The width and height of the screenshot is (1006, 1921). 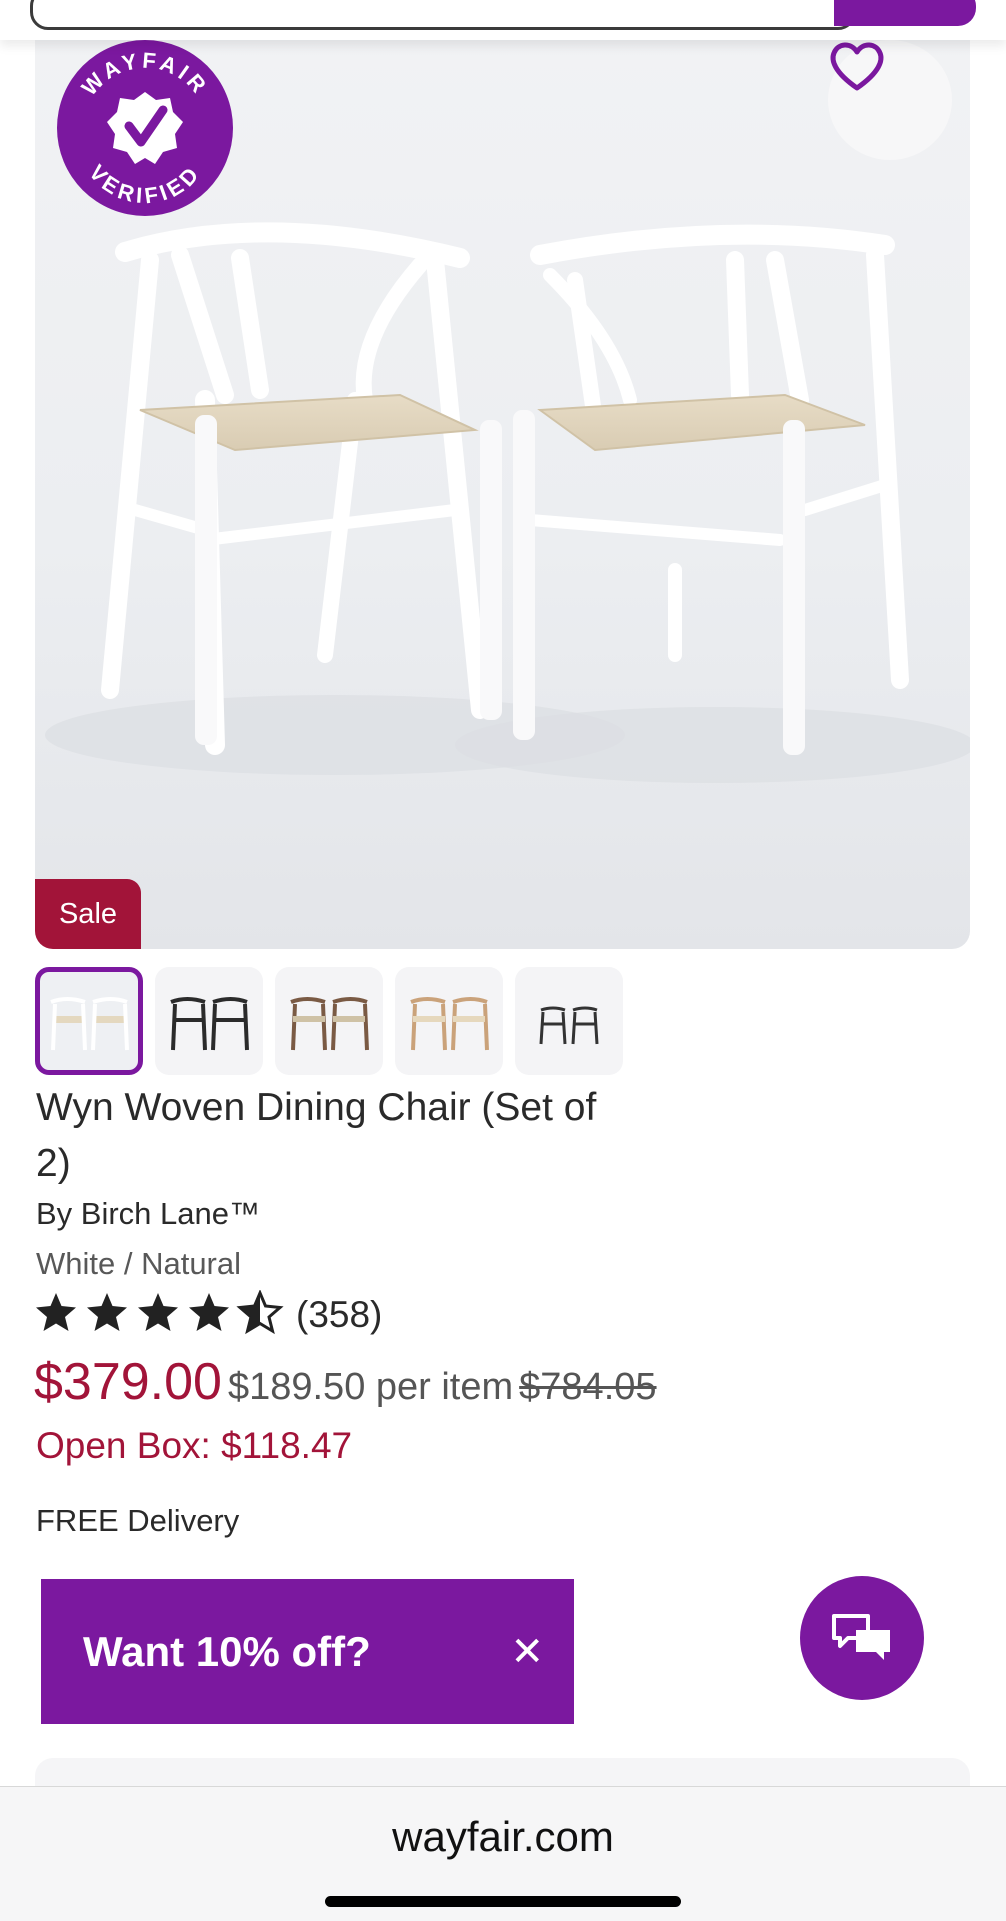 I want to click on thumbnail-black-small, so click(x=569, y=1021).